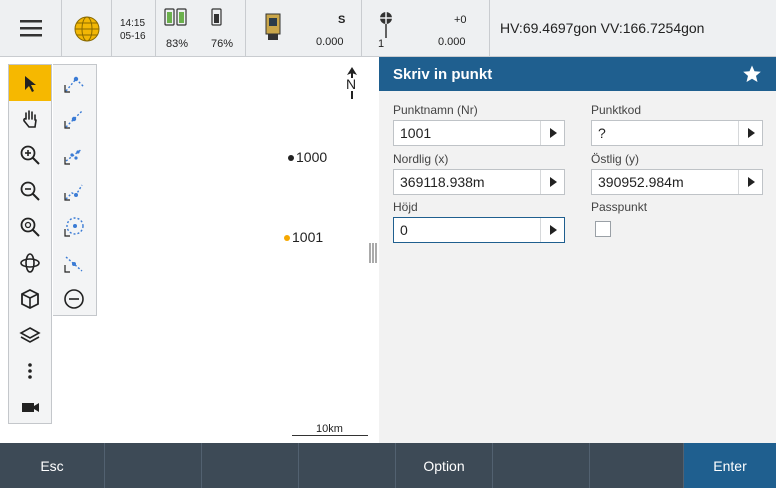 The image size is (776, 488). I want to click on star-icon, so click(752, 74).